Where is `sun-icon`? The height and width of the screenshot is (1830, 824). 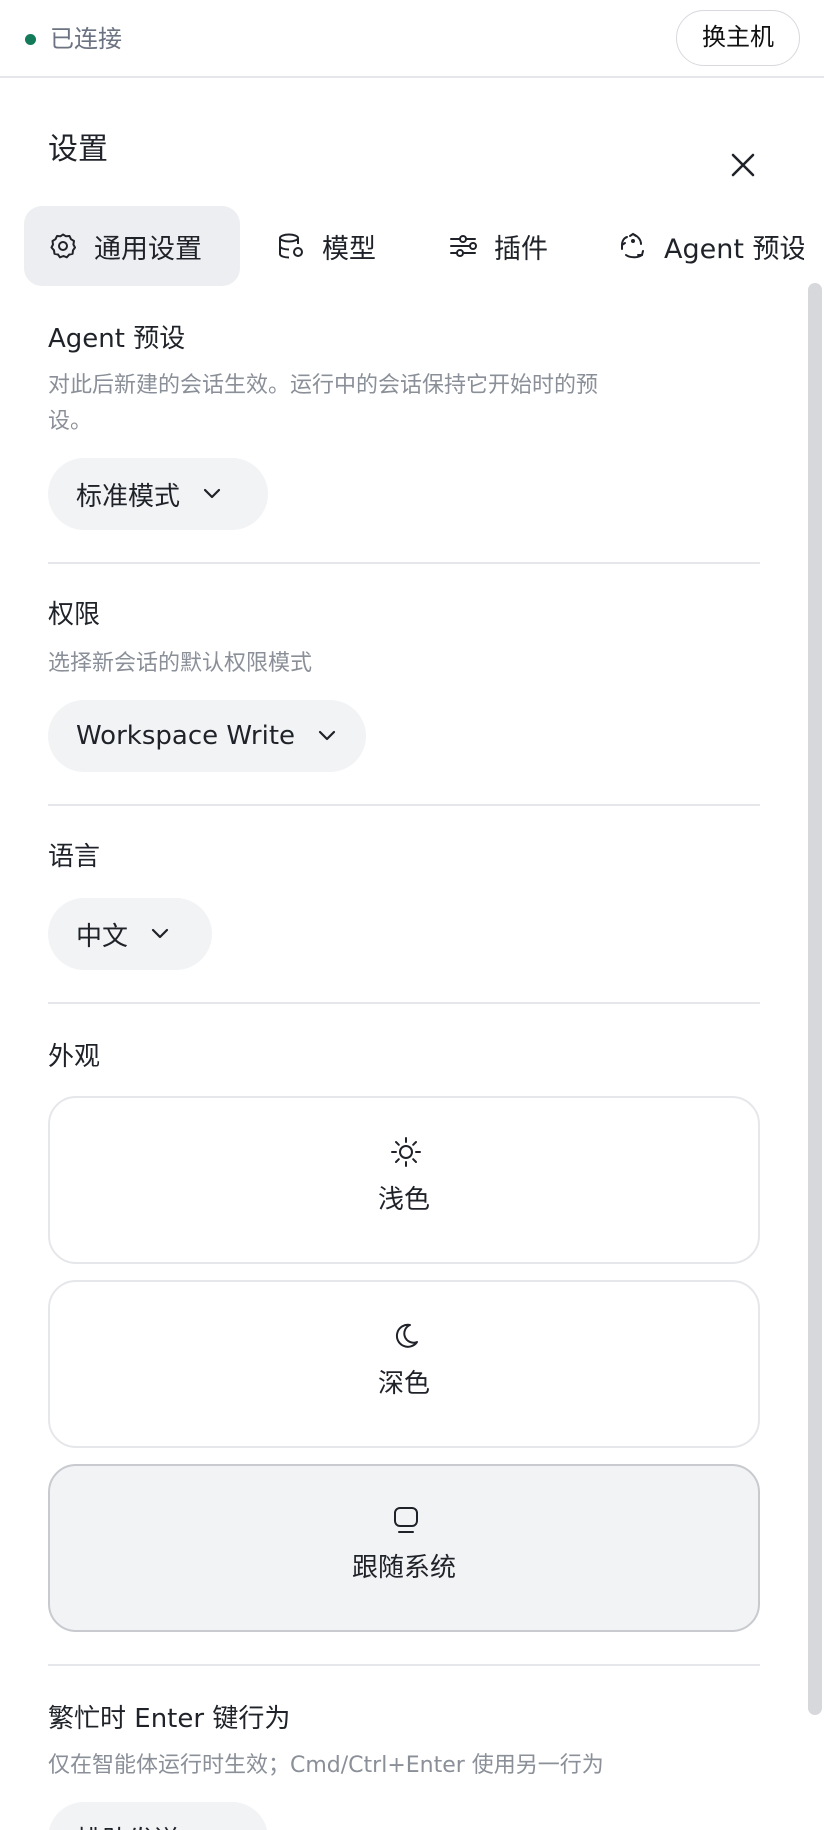
sun-icon is located at coordinates (406, 1152).